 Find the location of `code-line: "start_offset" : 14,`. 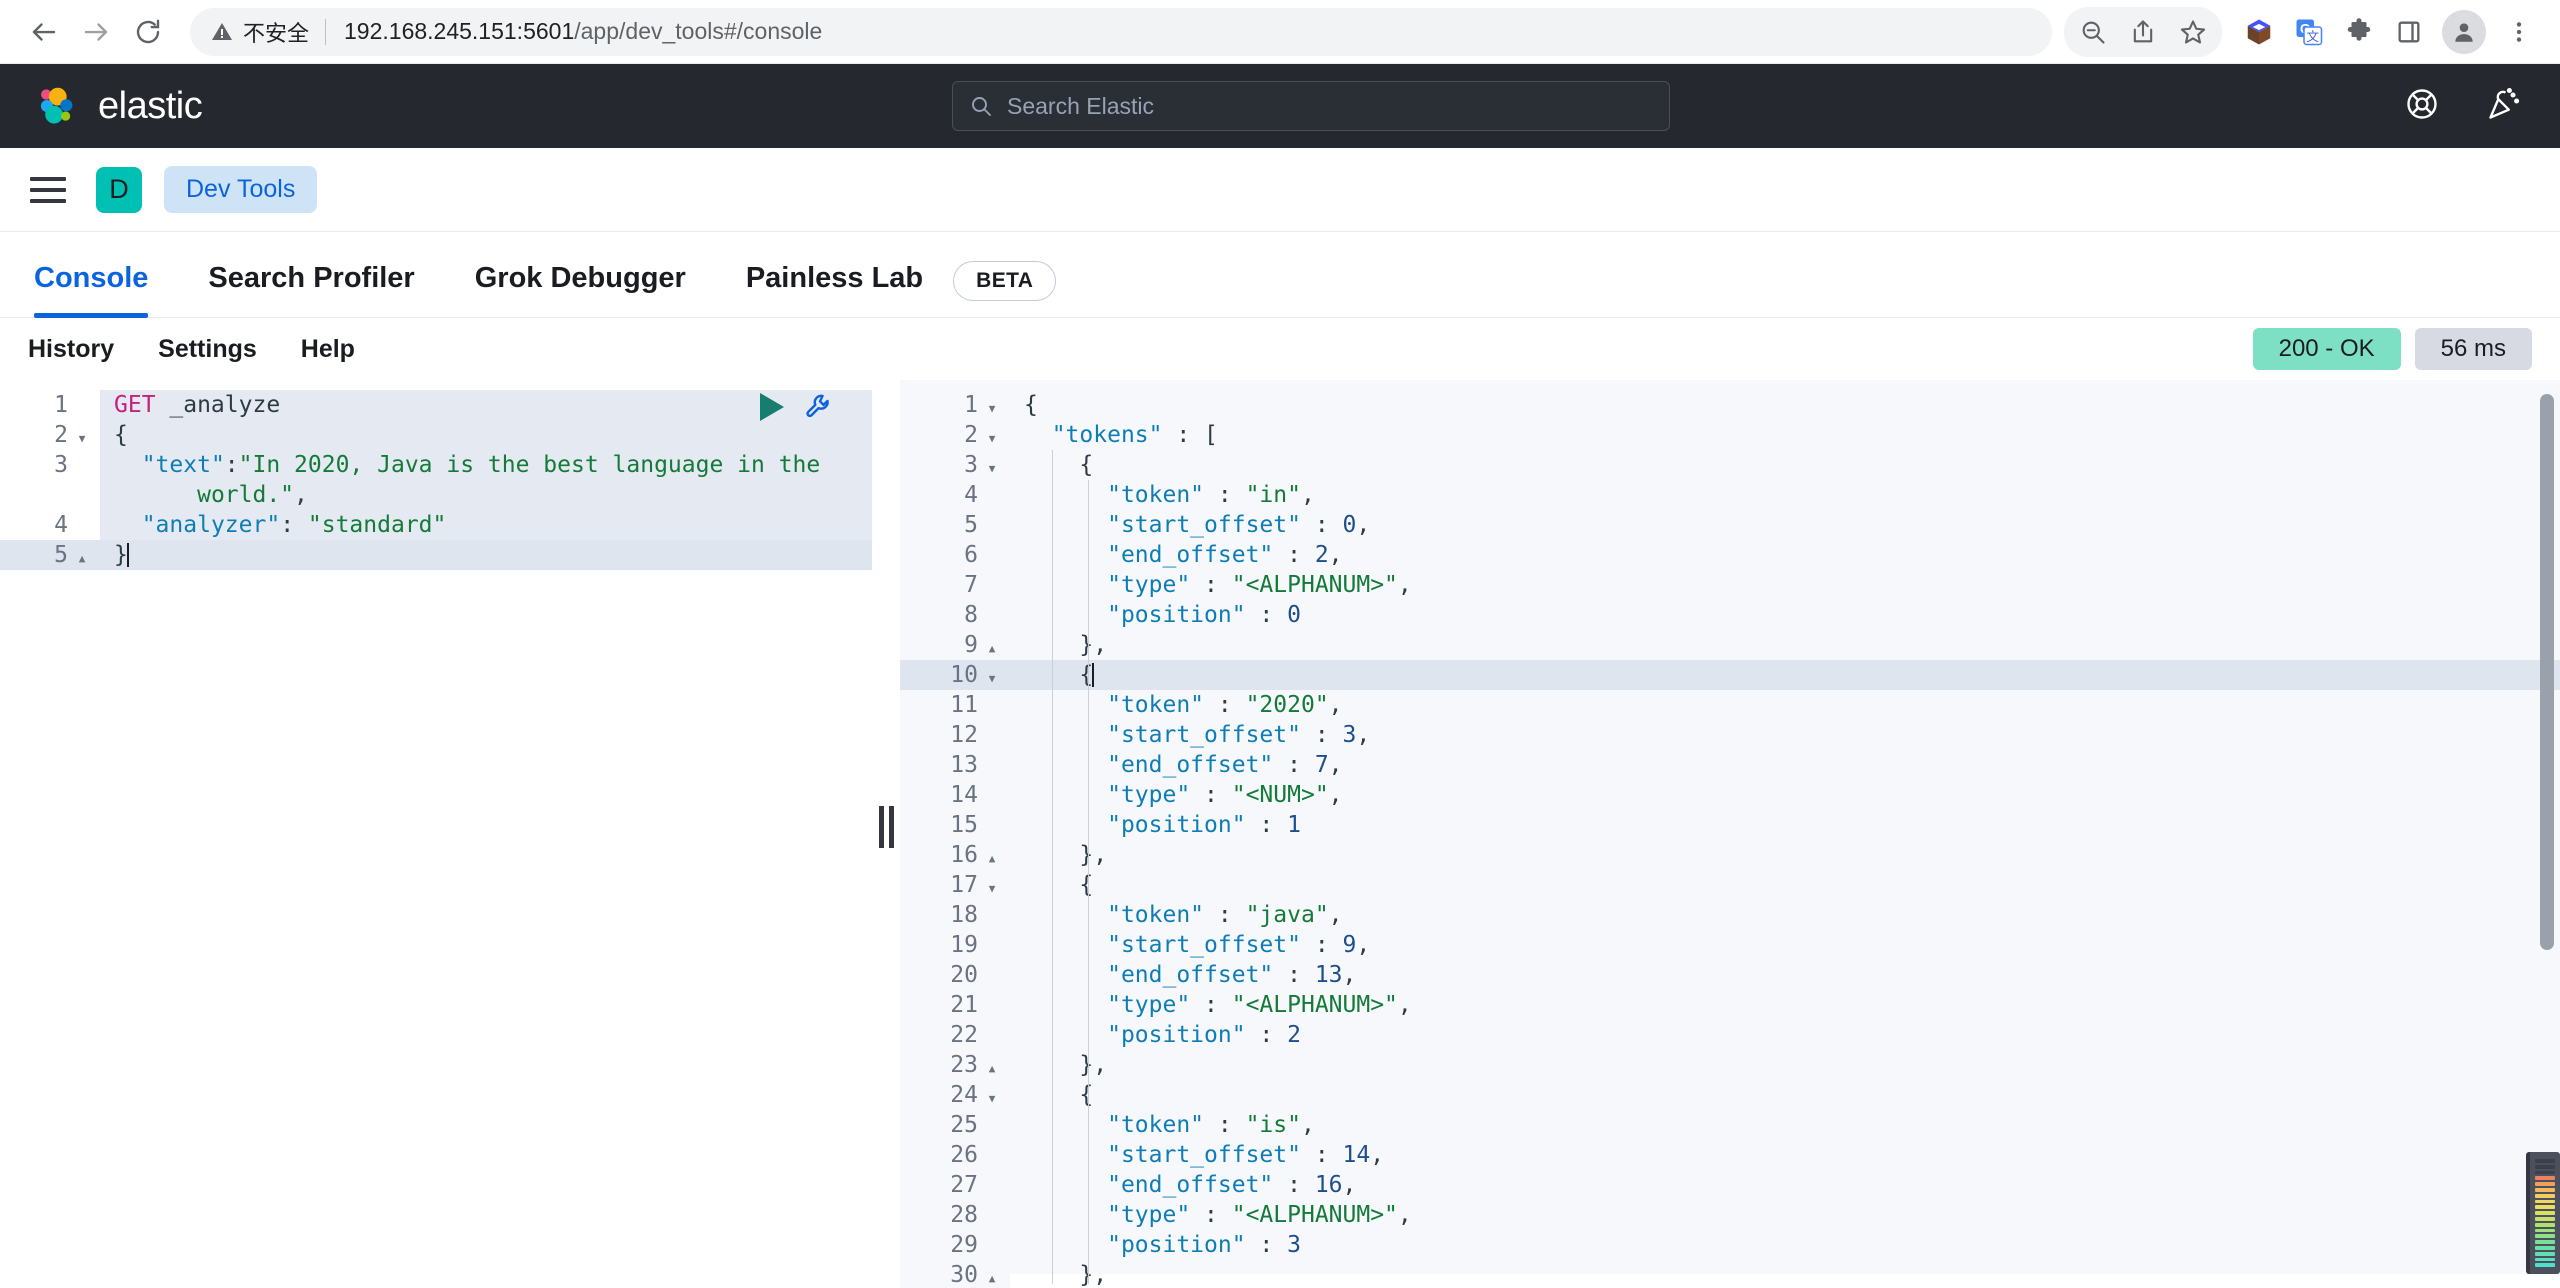

code-line: "start_offset" : 14, is located at coordinates (1785, 1155).